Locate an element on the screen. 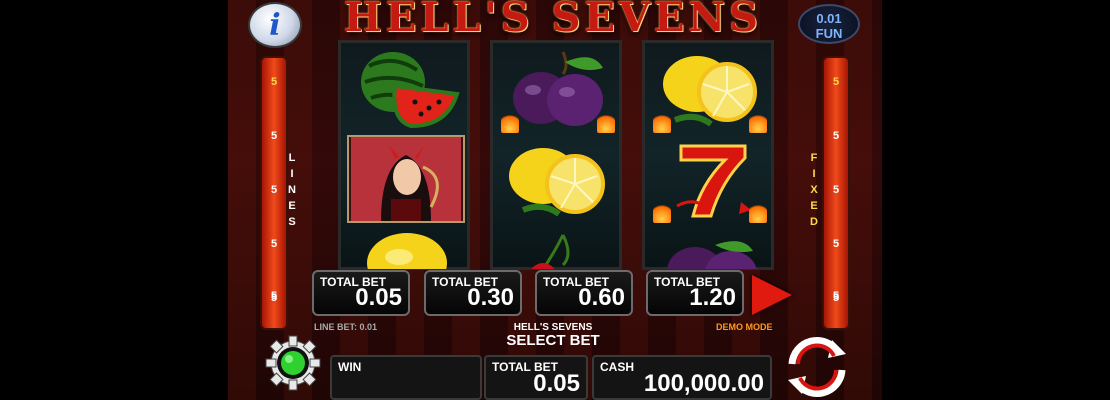  info-button: i is located at coordinates (275, 25).